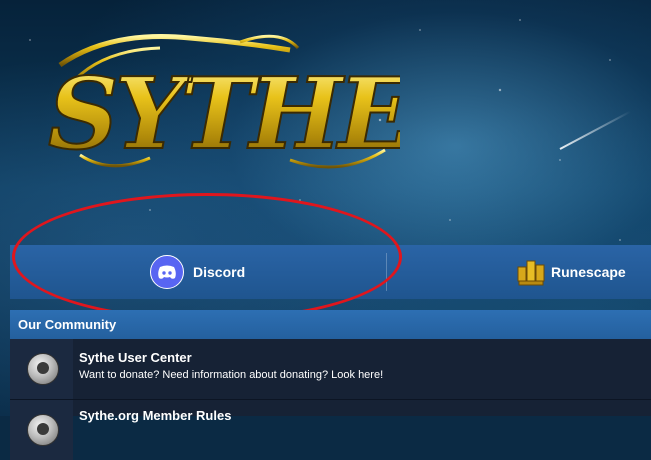  Describe the element at coordinates (330, 272) in the screenshot. I see `top-navbar: Discord Runescape` at that location.